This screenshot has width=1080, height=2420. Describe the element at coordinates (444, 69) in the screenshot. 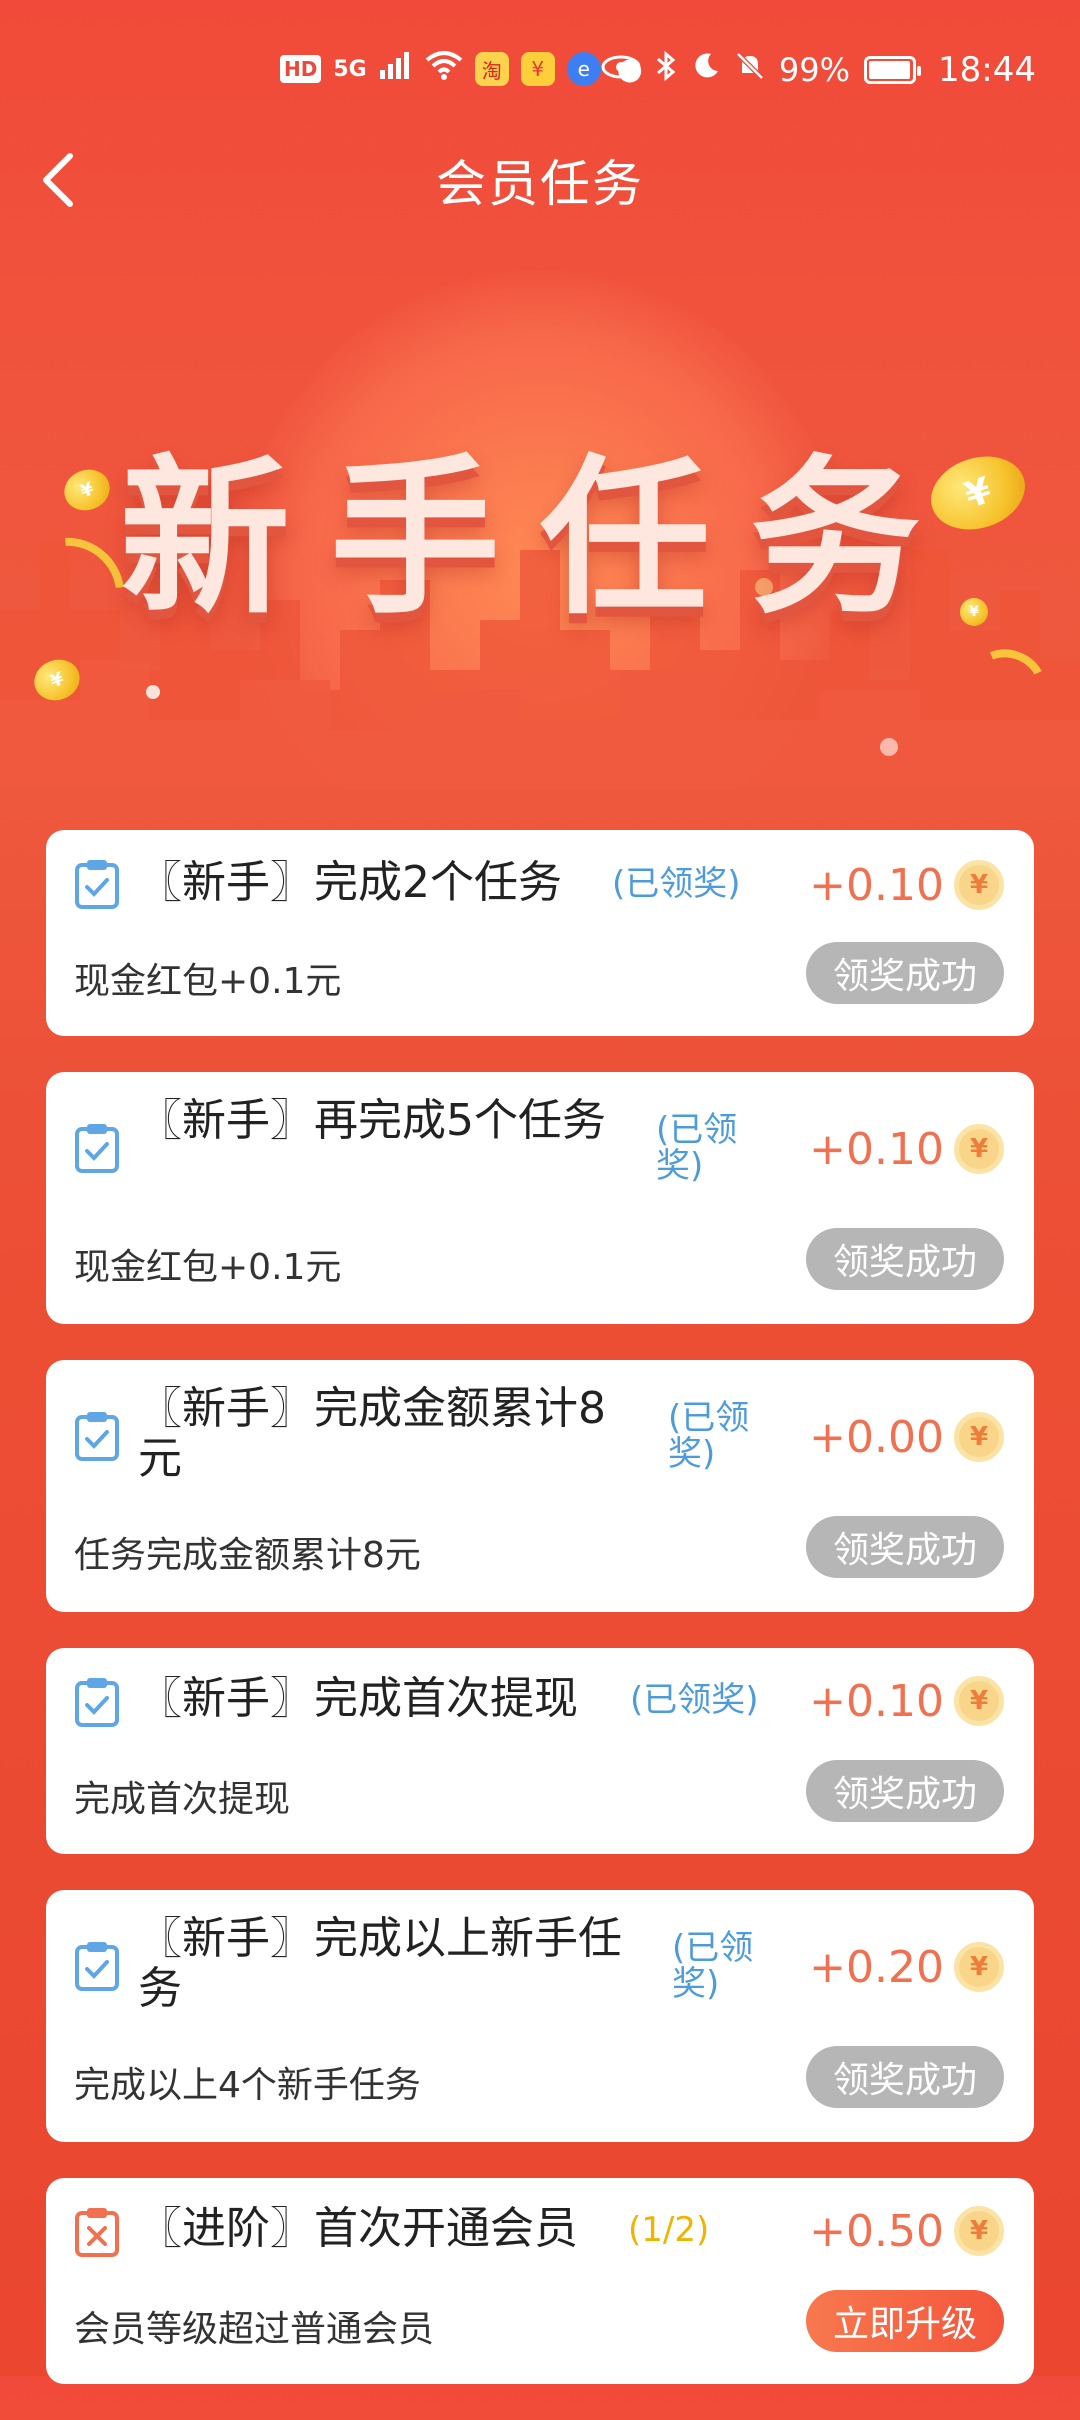

I see `wifi-icon` at that location.